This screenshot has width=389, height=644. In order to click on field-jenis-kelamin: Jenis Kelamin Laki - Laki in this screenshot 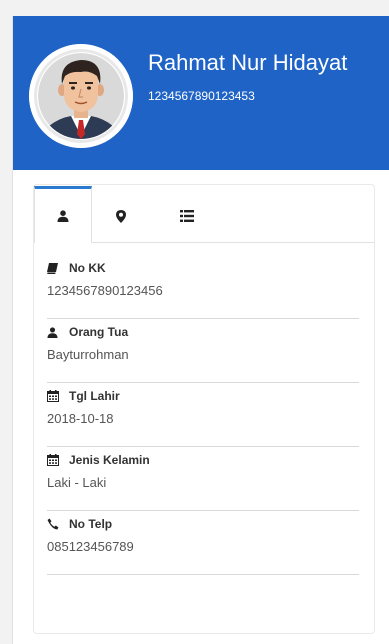, I will do `click(203, 479)`.